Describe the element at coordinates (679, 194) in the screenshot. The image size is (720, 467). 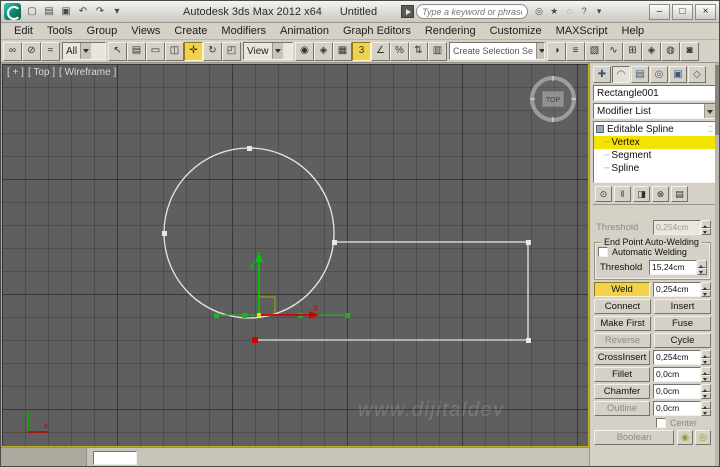
I see `configure-modifier-sets-icon: ▤` at that location.